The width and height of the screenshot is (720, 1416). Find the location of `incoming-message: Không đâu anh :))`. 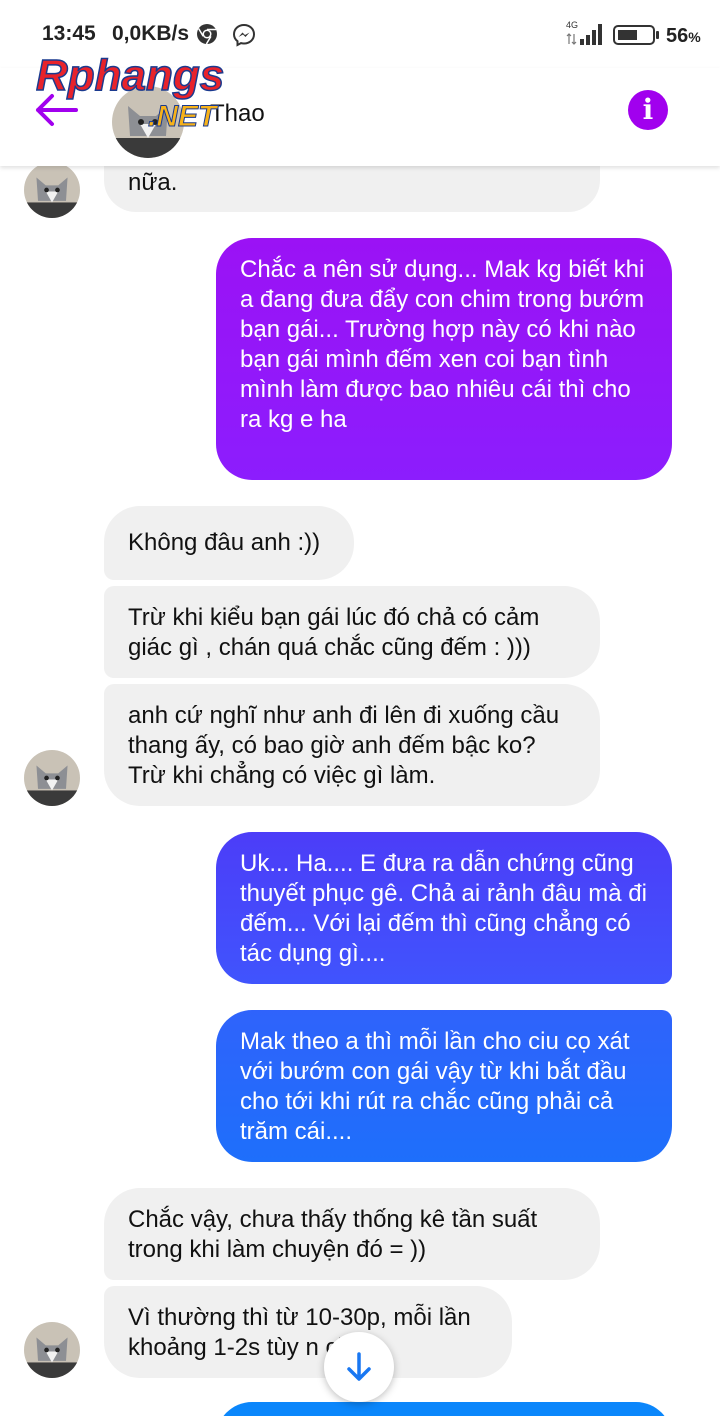

incoming-message: Không đâu anh :)) is located at coordinates (229, 543).